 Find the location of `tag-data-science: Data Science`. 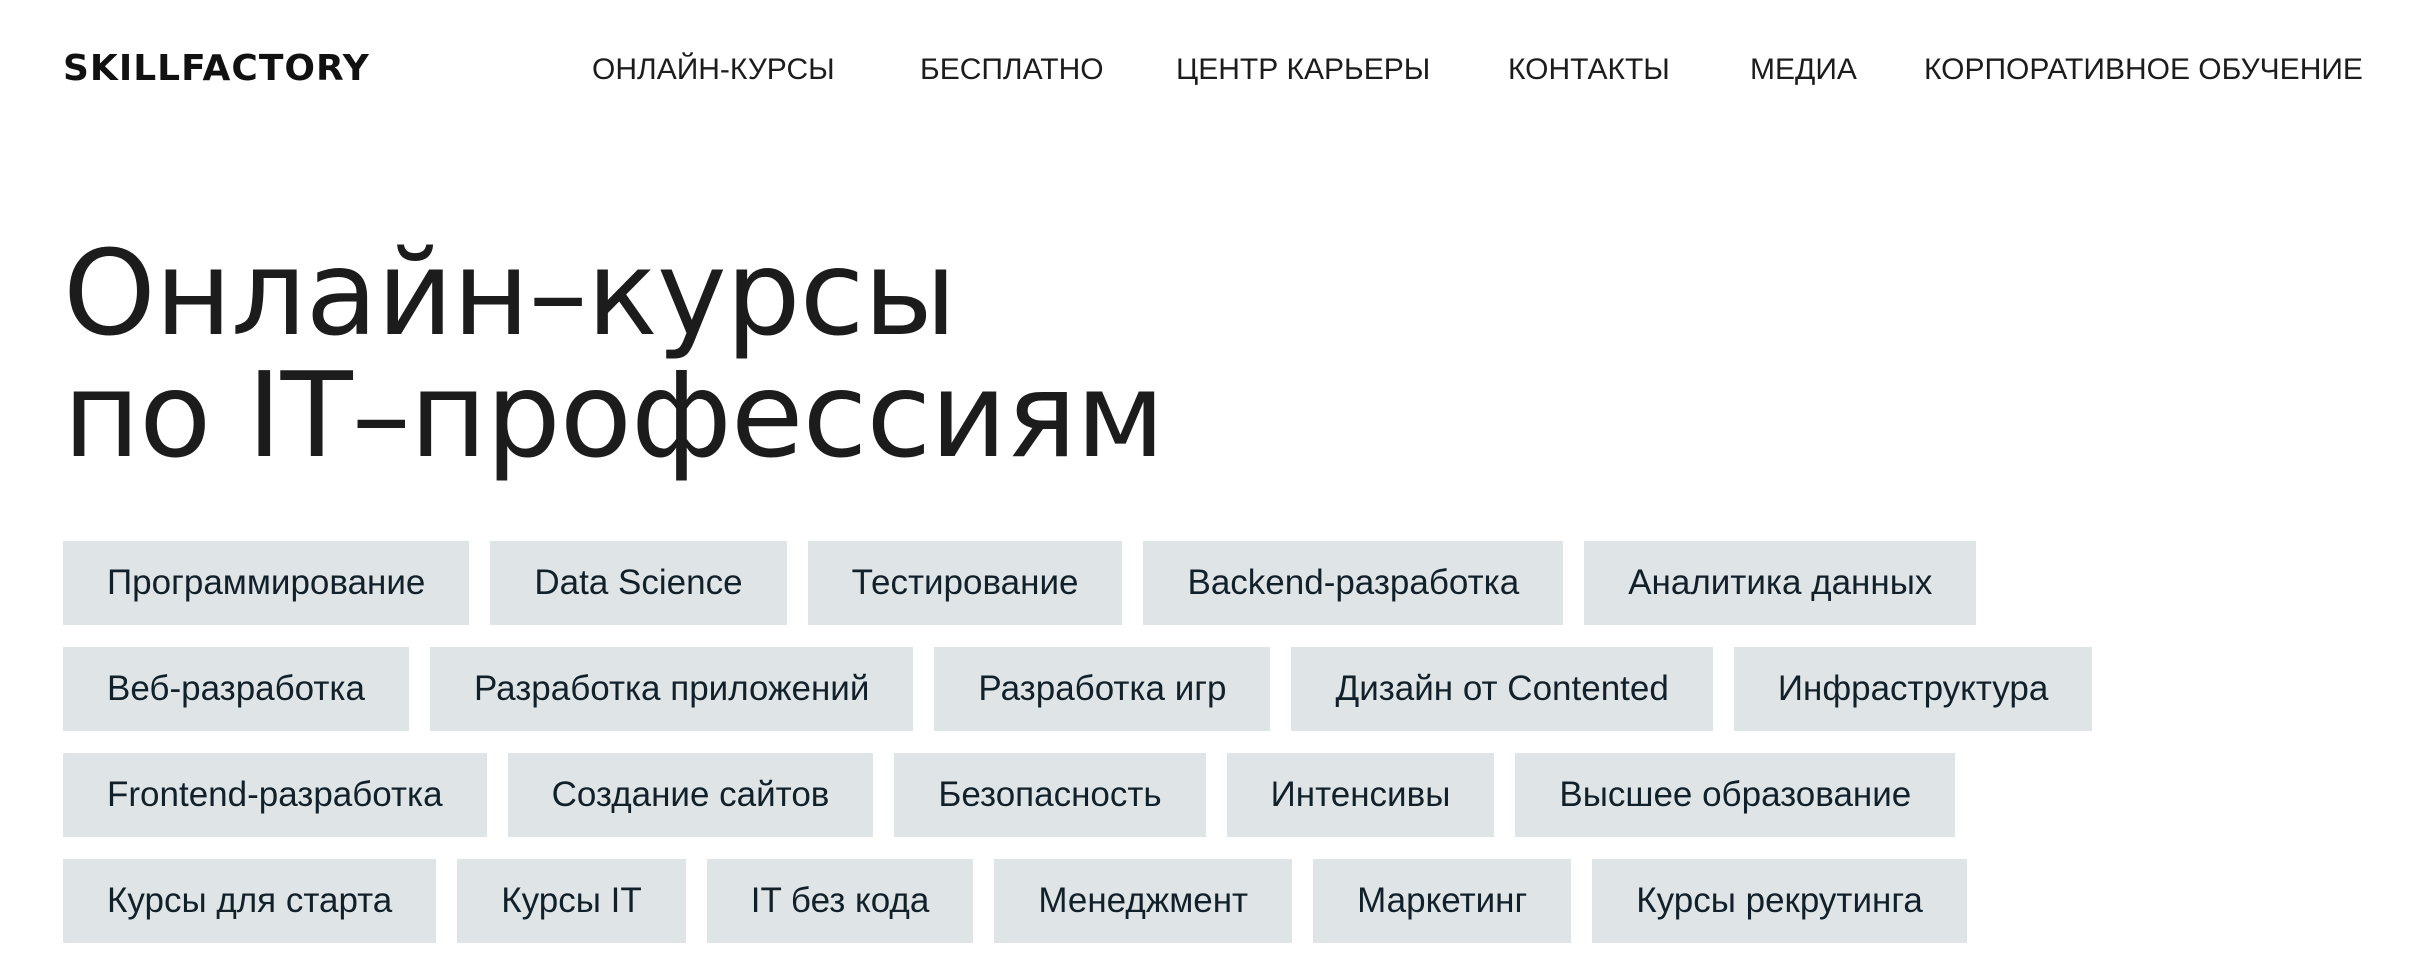

tag-data-science: Data Science is located at coordinates (638, 583).